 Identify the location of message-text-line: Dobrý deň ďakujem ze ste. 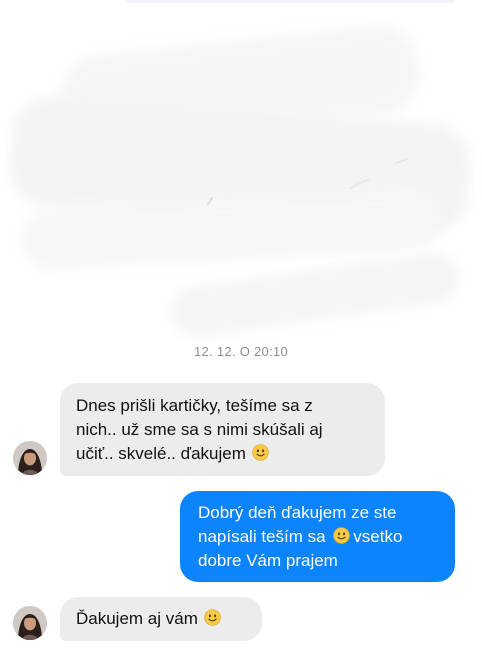
(297, 512).